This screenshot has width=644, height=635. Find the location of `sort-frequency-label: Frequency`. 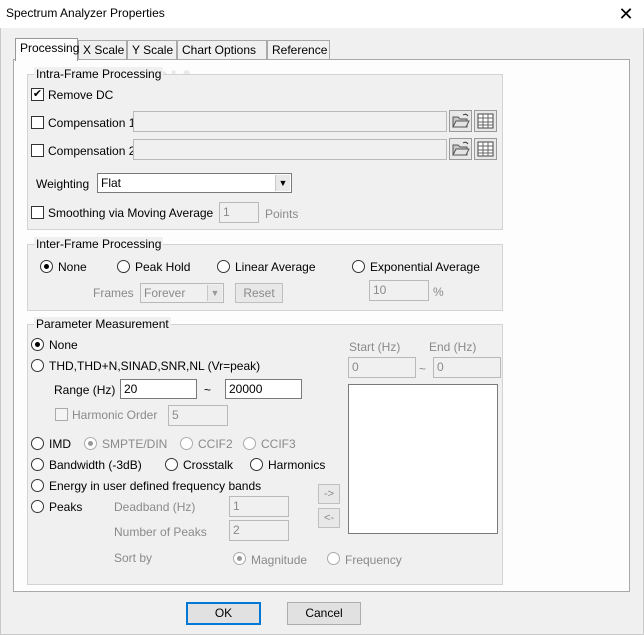

sort-frequency-label: Frequency is located at coordinates (373, 560).